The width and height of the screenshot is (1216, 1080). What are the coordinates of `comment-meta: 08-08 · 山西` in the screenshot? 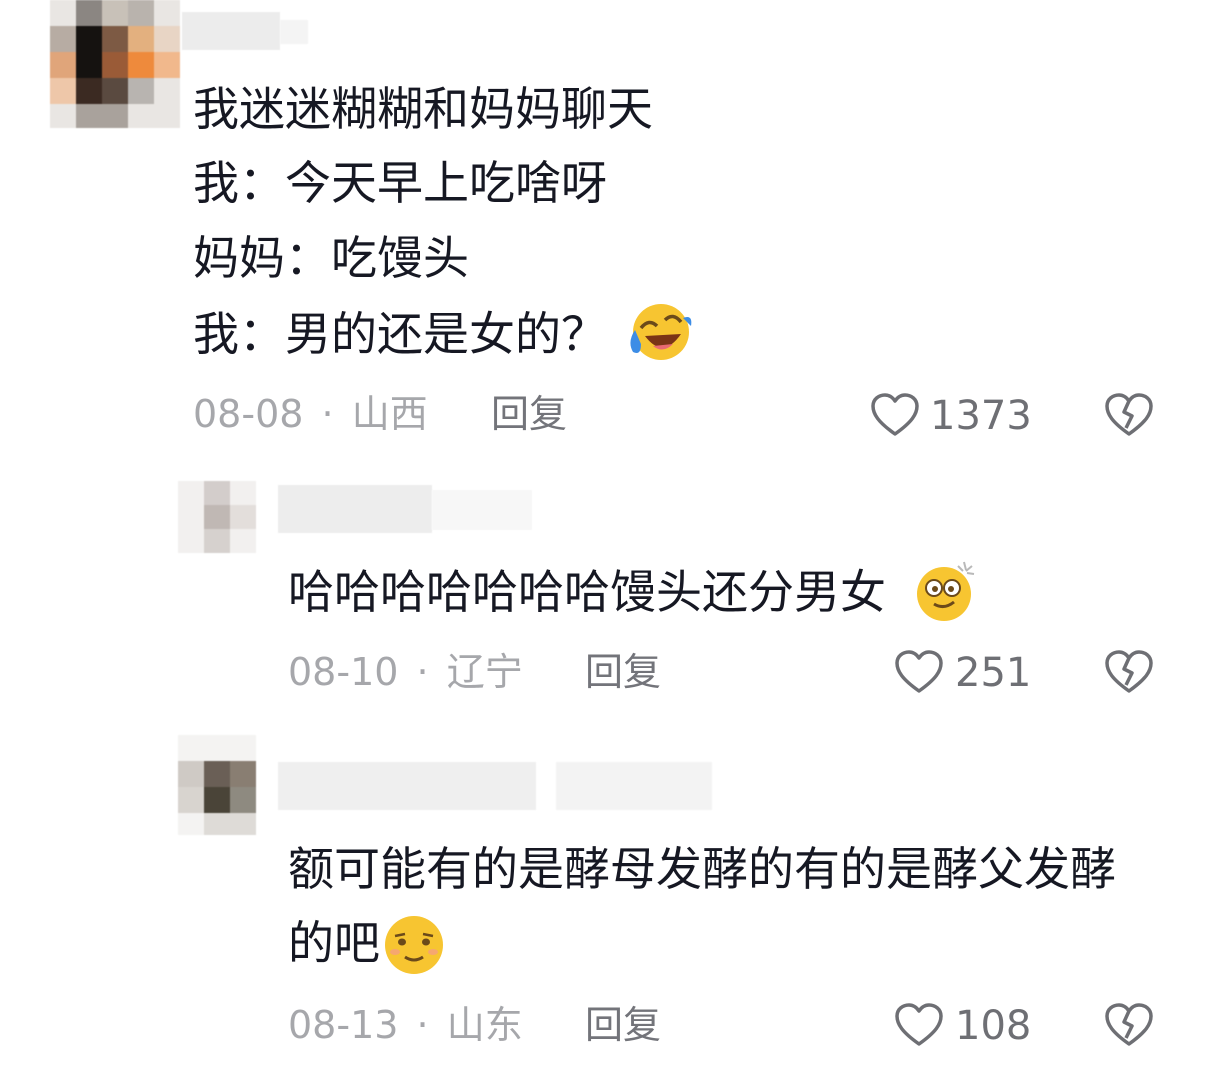 It's located at (310, 414).